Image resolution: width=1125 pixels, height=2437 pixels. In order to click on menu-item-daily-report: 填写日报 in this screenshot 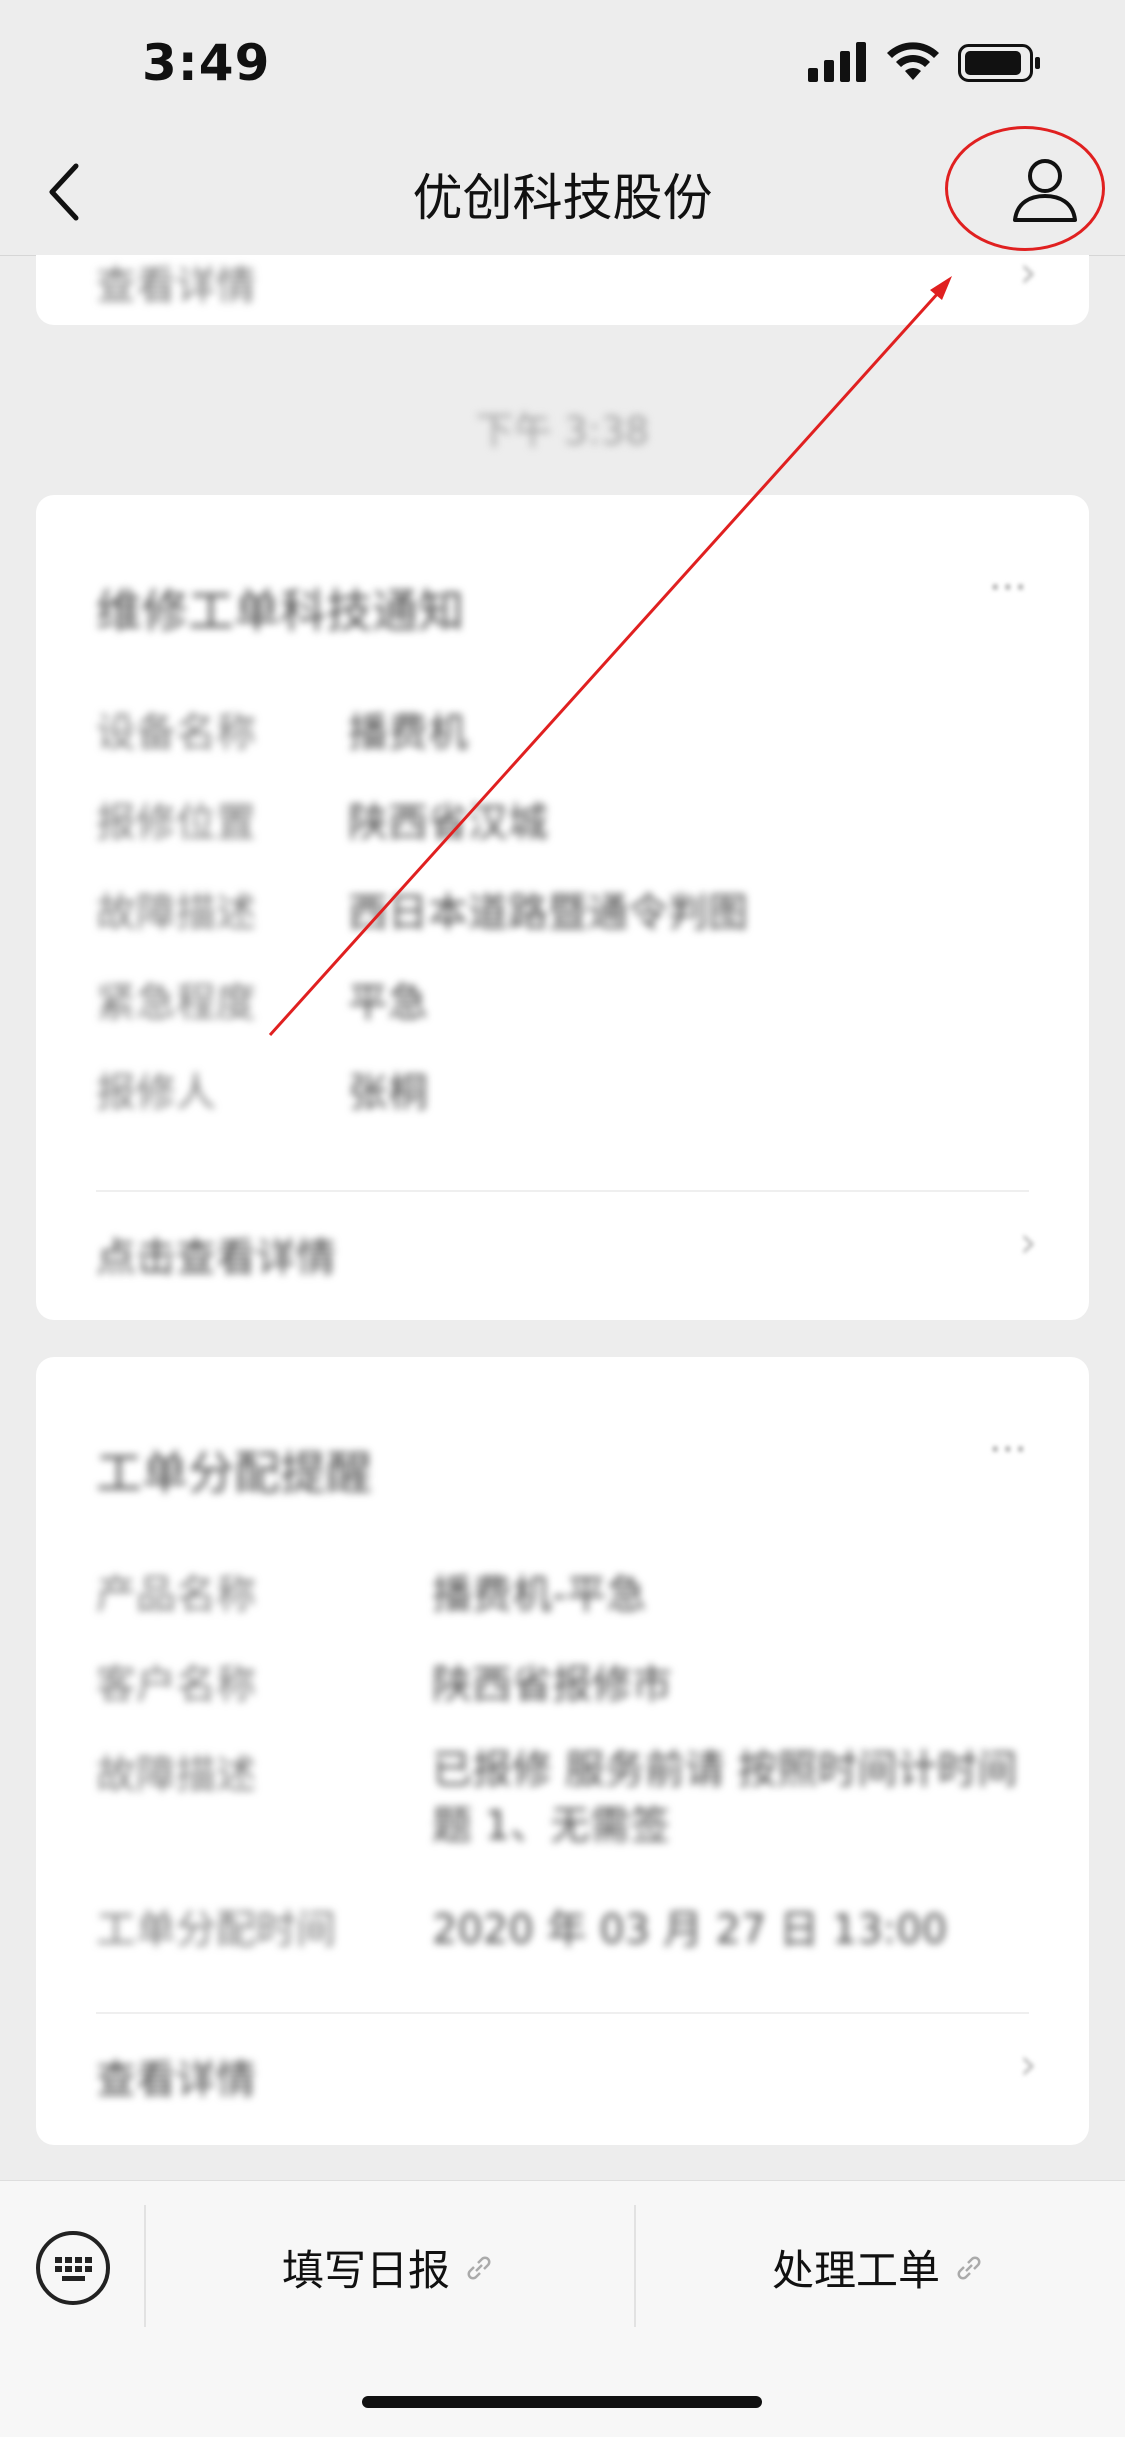, I will do `click(388, 2267)`.